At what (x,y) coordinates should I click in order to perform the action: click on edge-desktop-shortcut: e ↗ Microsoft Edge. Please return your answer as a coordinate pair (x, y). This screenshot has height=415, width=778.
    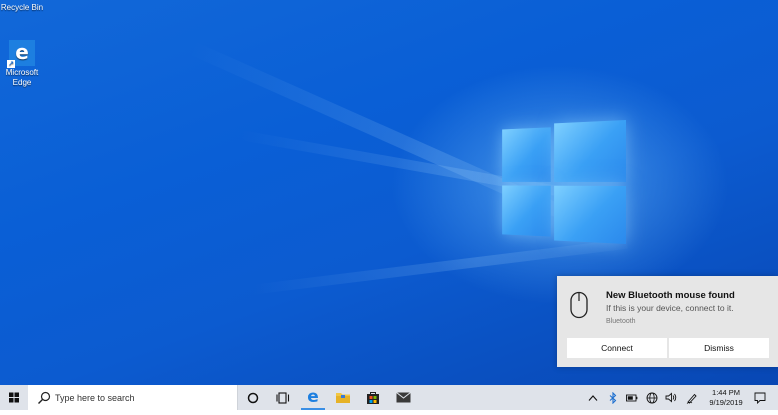
    Looking at the image, I should click on (22, 64).